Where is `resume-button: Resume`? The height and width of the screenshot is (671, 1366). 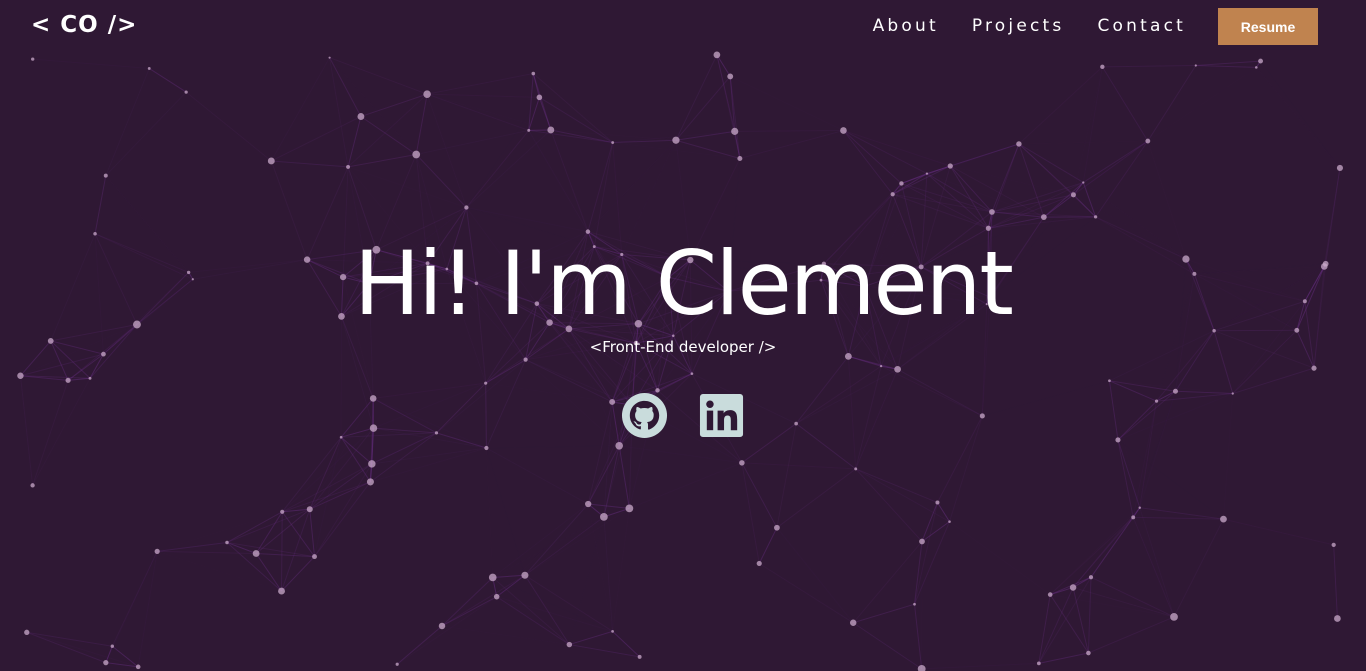
resume-button: Resume is located at coordinates (1268, 26).